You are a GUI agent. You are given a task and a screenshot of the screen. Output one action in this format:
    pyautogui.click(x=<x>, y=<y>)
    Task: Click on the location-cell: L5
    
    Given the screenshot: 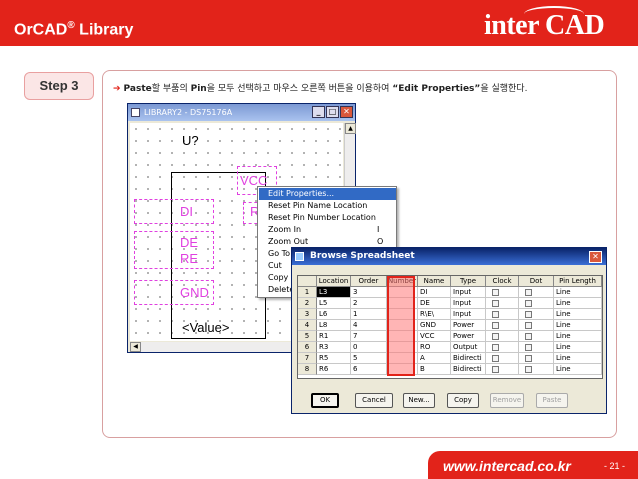 What is the action you would take?
    pyautogui.click(x=334, y=303)
    